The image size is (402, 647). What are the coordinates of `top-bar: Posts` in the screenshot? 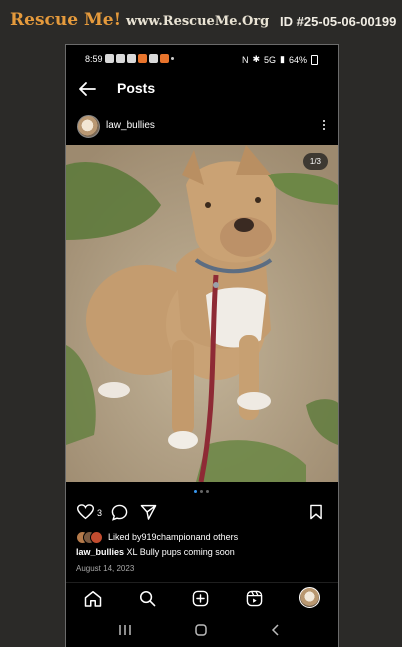 It's located at (202, 89).